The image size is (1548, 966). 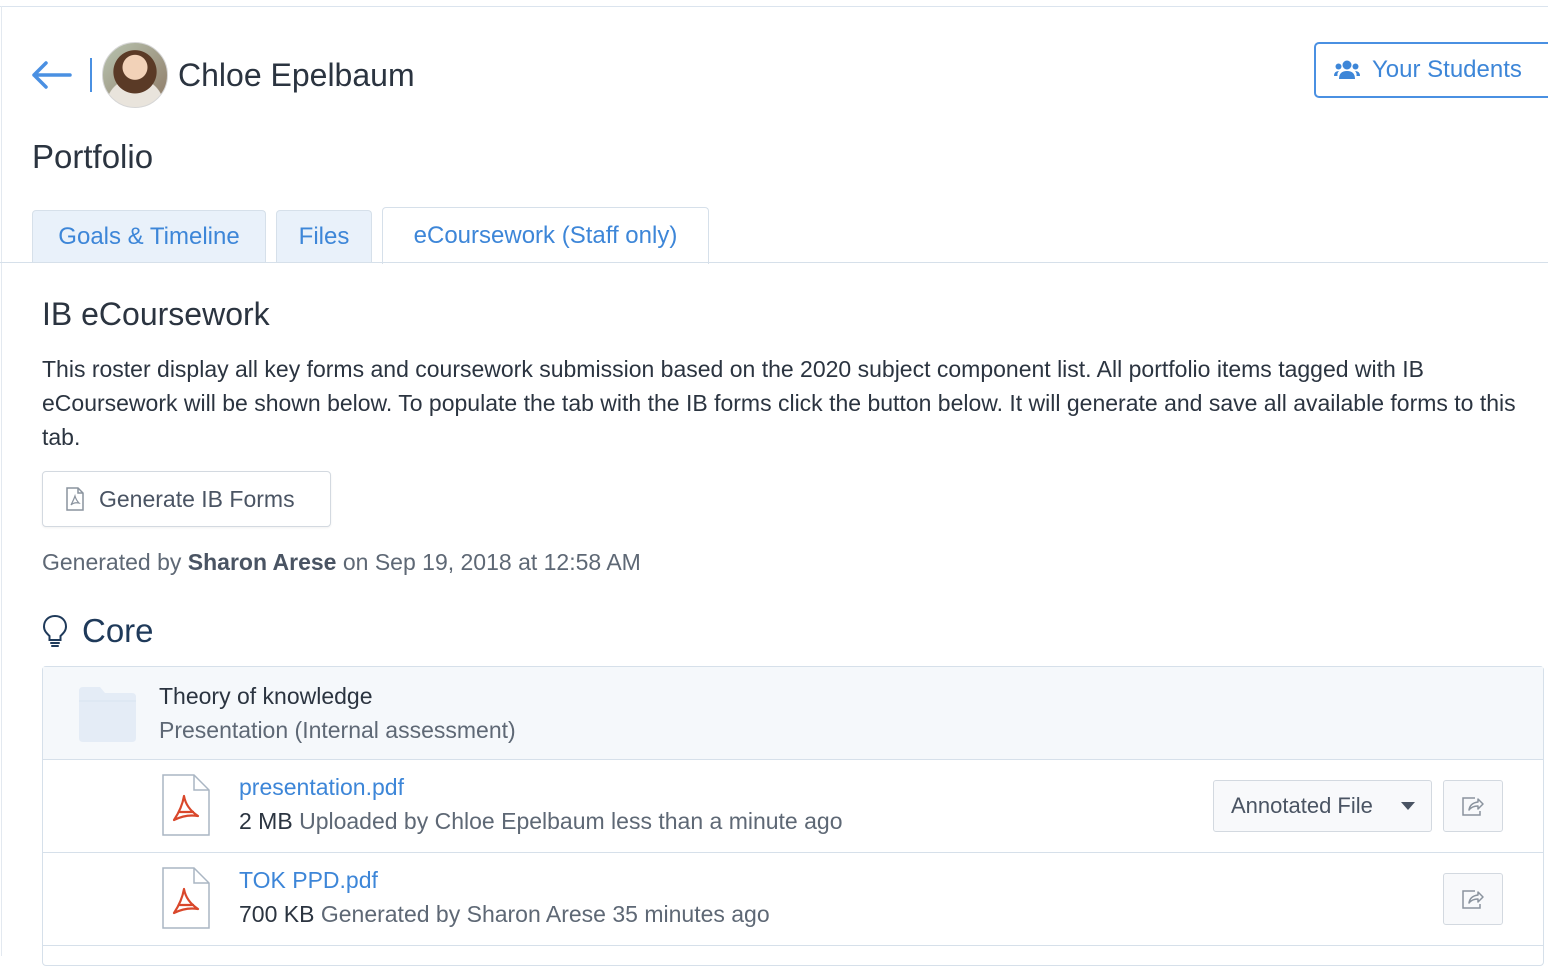 What do you see at coordinates (1302, 805) in the screenshot?
I see `file-type-label: Annotated File` at bounding box center [1302, 805].